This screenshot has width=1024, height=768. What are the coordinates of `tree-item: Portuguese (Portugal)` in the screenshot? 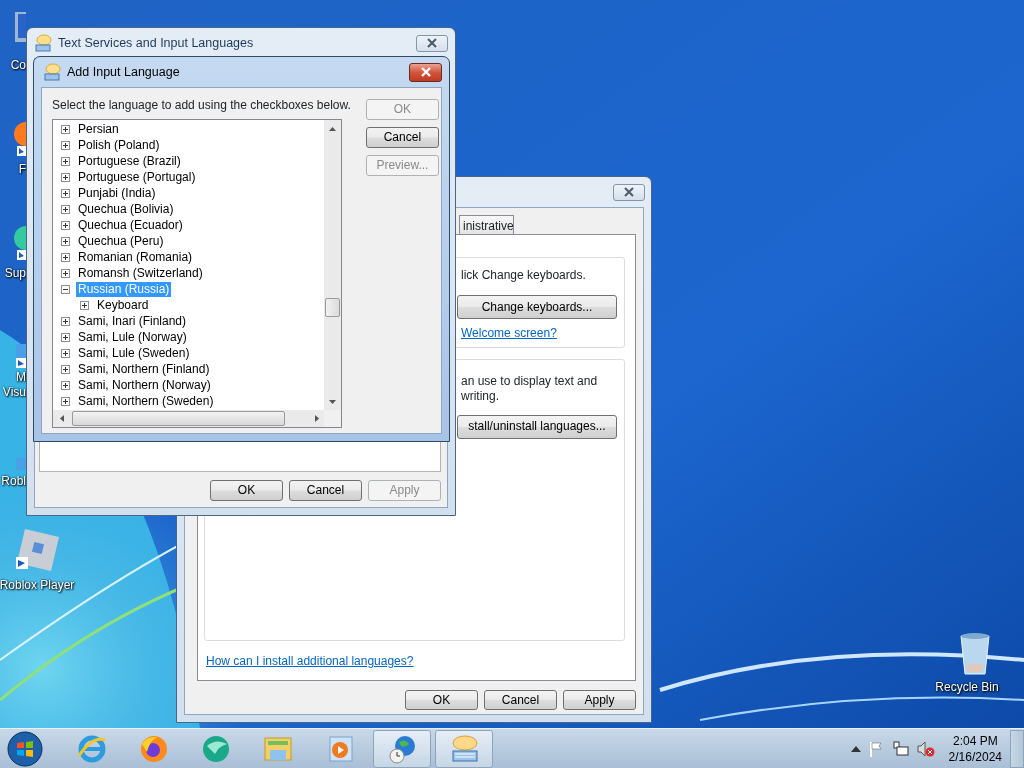 It's located at (137, 177).